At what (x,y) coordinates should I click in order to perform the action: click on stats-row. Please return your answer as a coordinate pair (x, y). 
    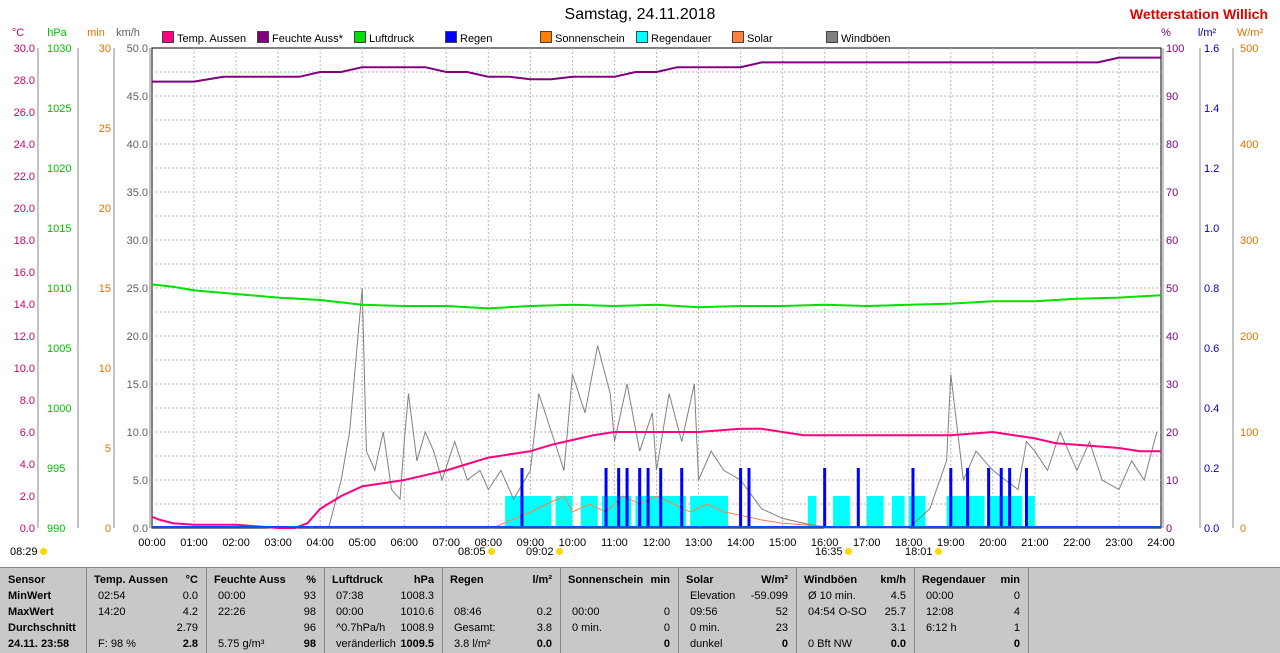
    Looking at the image, I should click on (619, 596).